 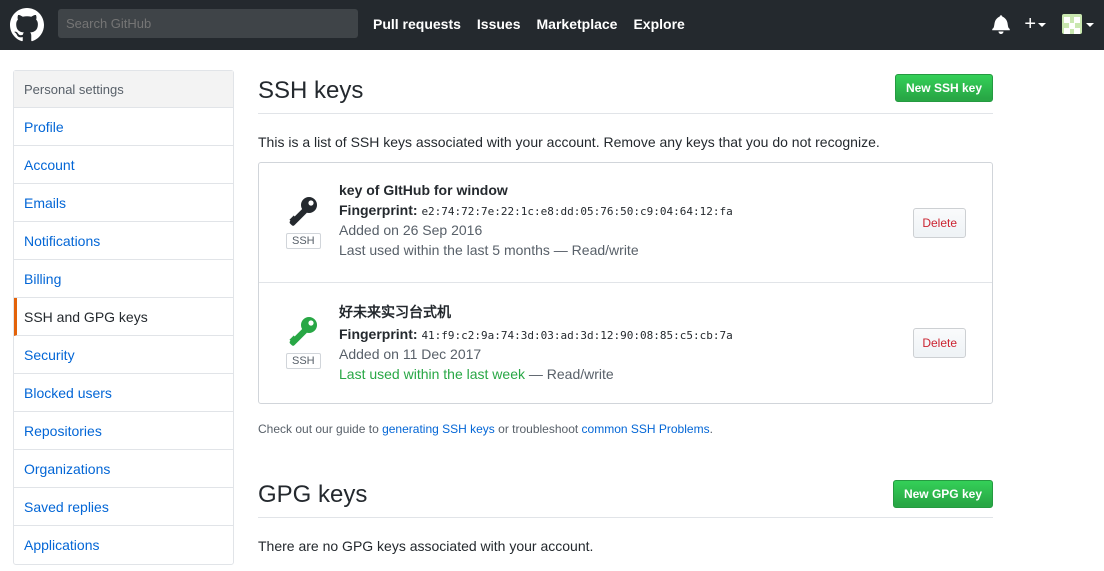 I want to click on sidebar-item-security: Security, so click(x=123, y=355).